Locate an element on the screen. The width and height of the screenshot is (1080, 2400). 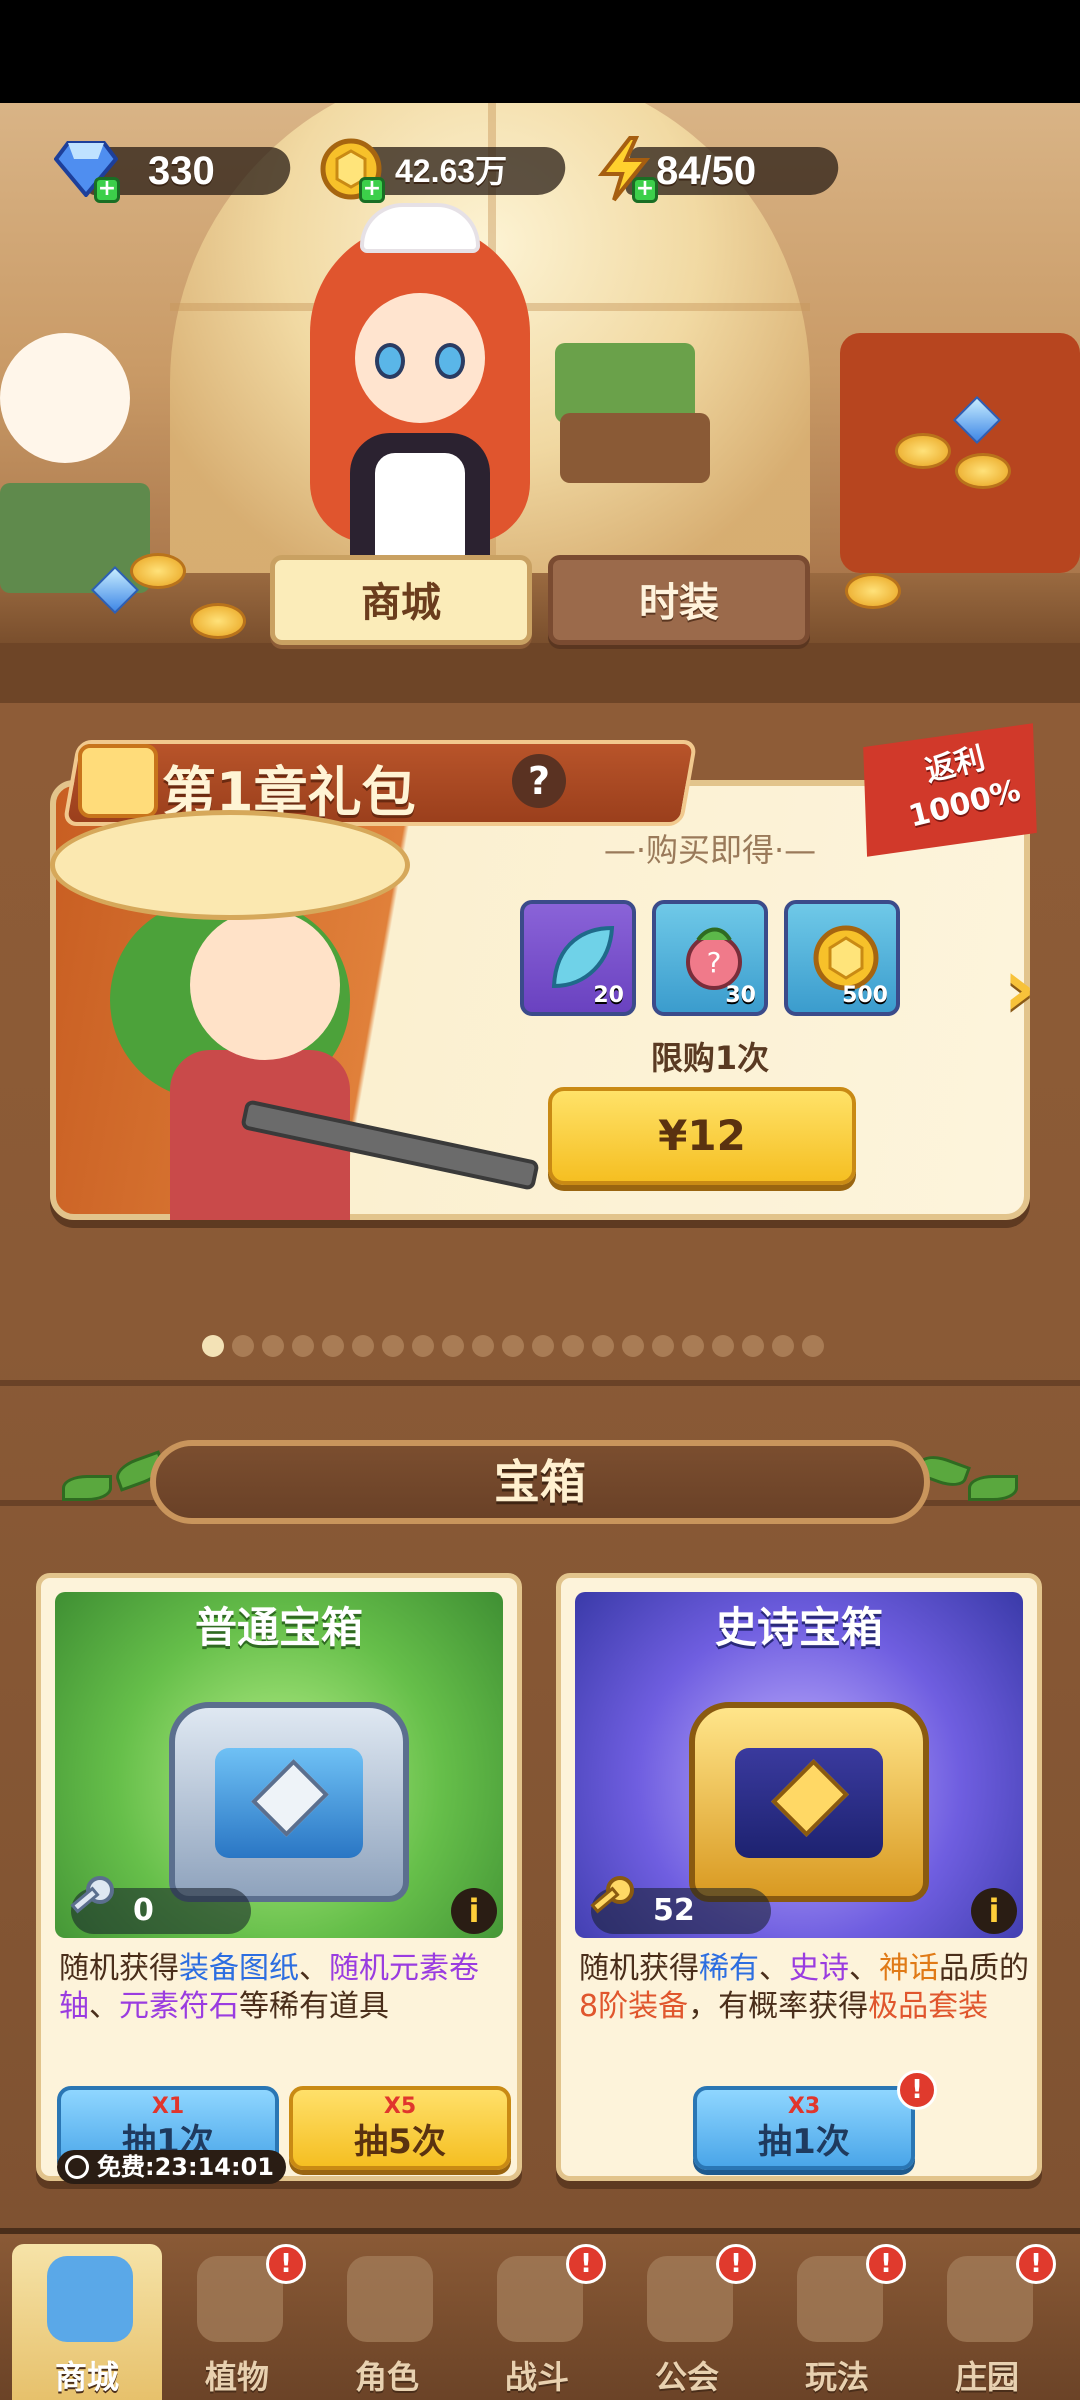
shopkeeper-maid-character is located at coordinates (420, 403).